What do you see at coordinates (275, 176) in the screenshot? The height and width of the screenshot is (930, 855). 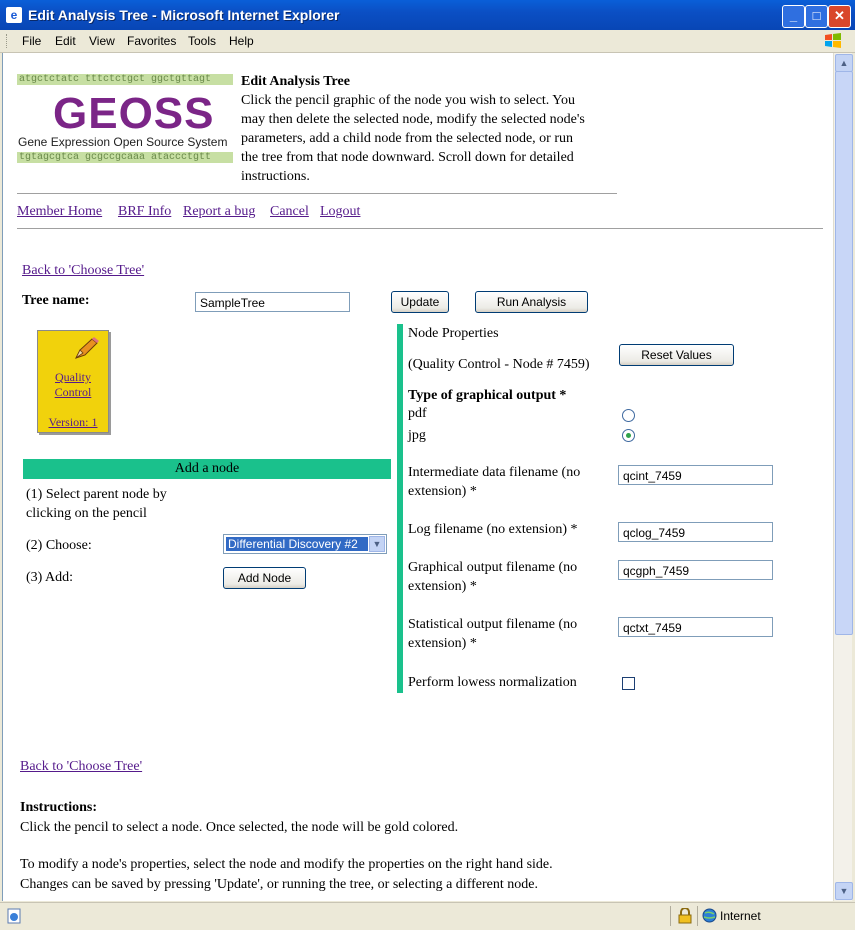 I see `intro-line-5: instructions.` at bounding box center [275, 176].